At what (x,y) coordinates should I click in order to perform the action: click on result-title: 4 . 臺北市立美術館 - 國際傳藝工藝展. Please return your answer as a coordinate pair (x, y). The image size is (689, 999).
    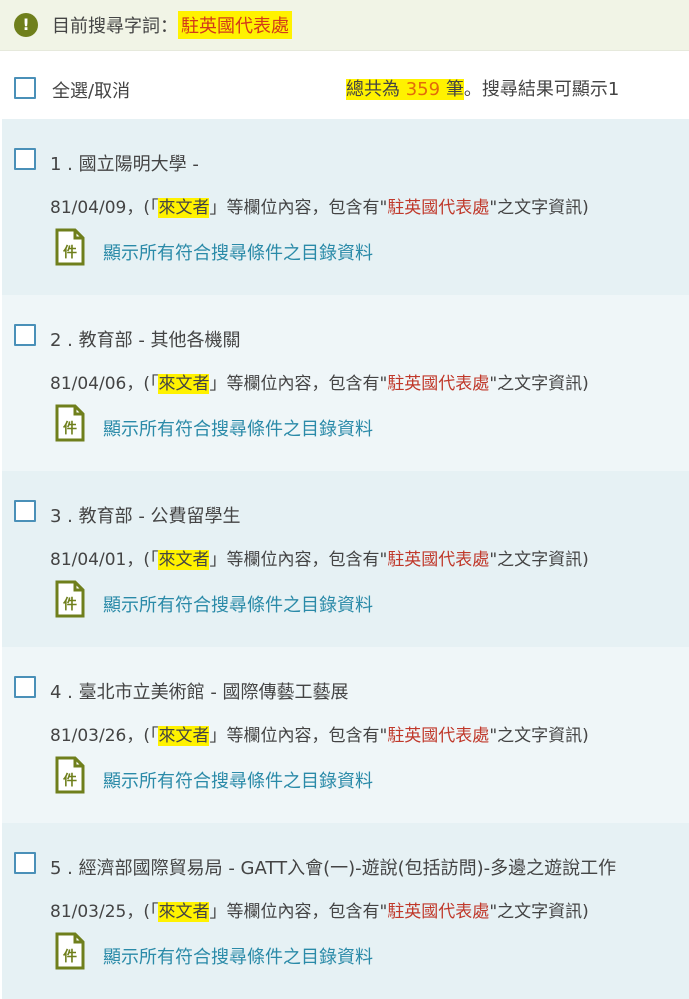
    Looking at the image, I should click on (199, 691).